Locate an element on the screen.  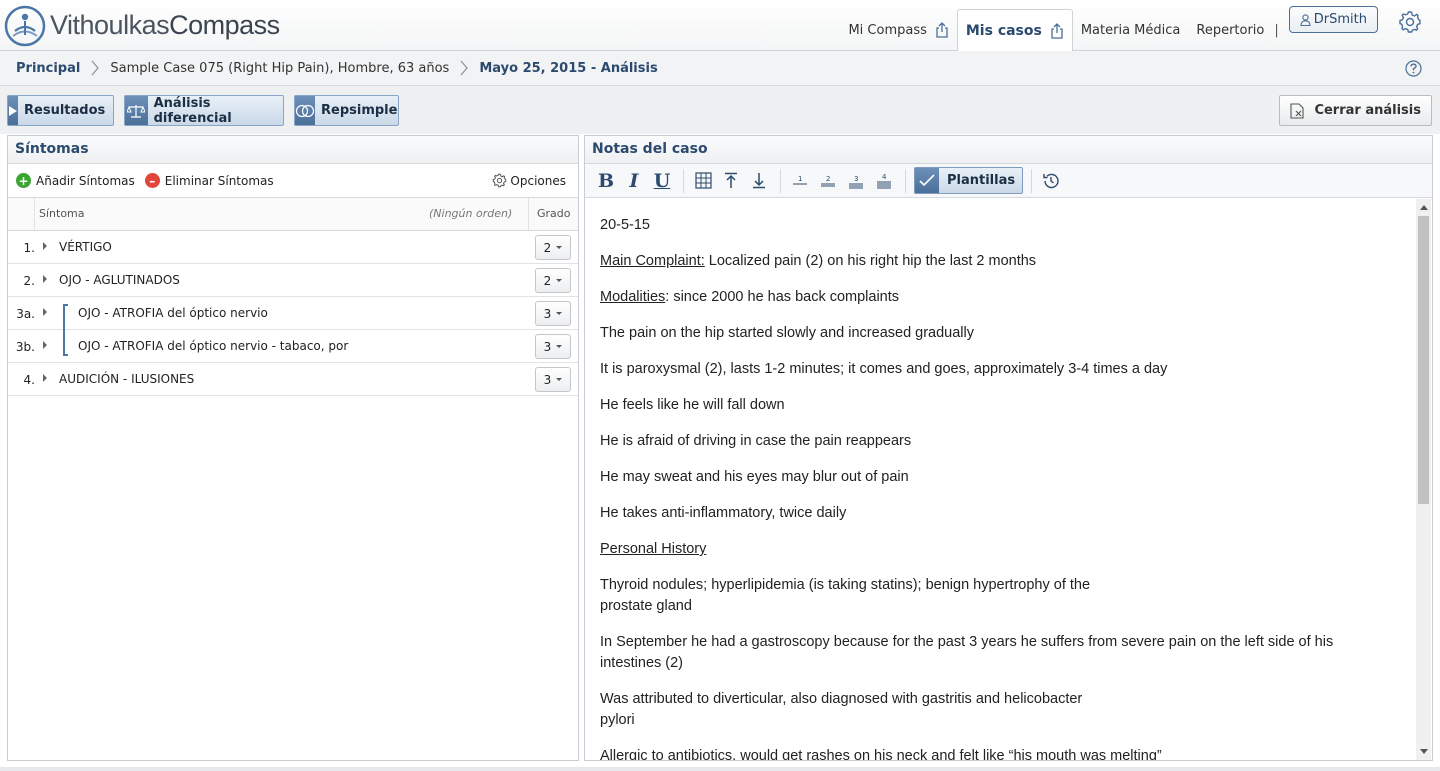
column-grade: Grado is located at coordinates (554, 213).